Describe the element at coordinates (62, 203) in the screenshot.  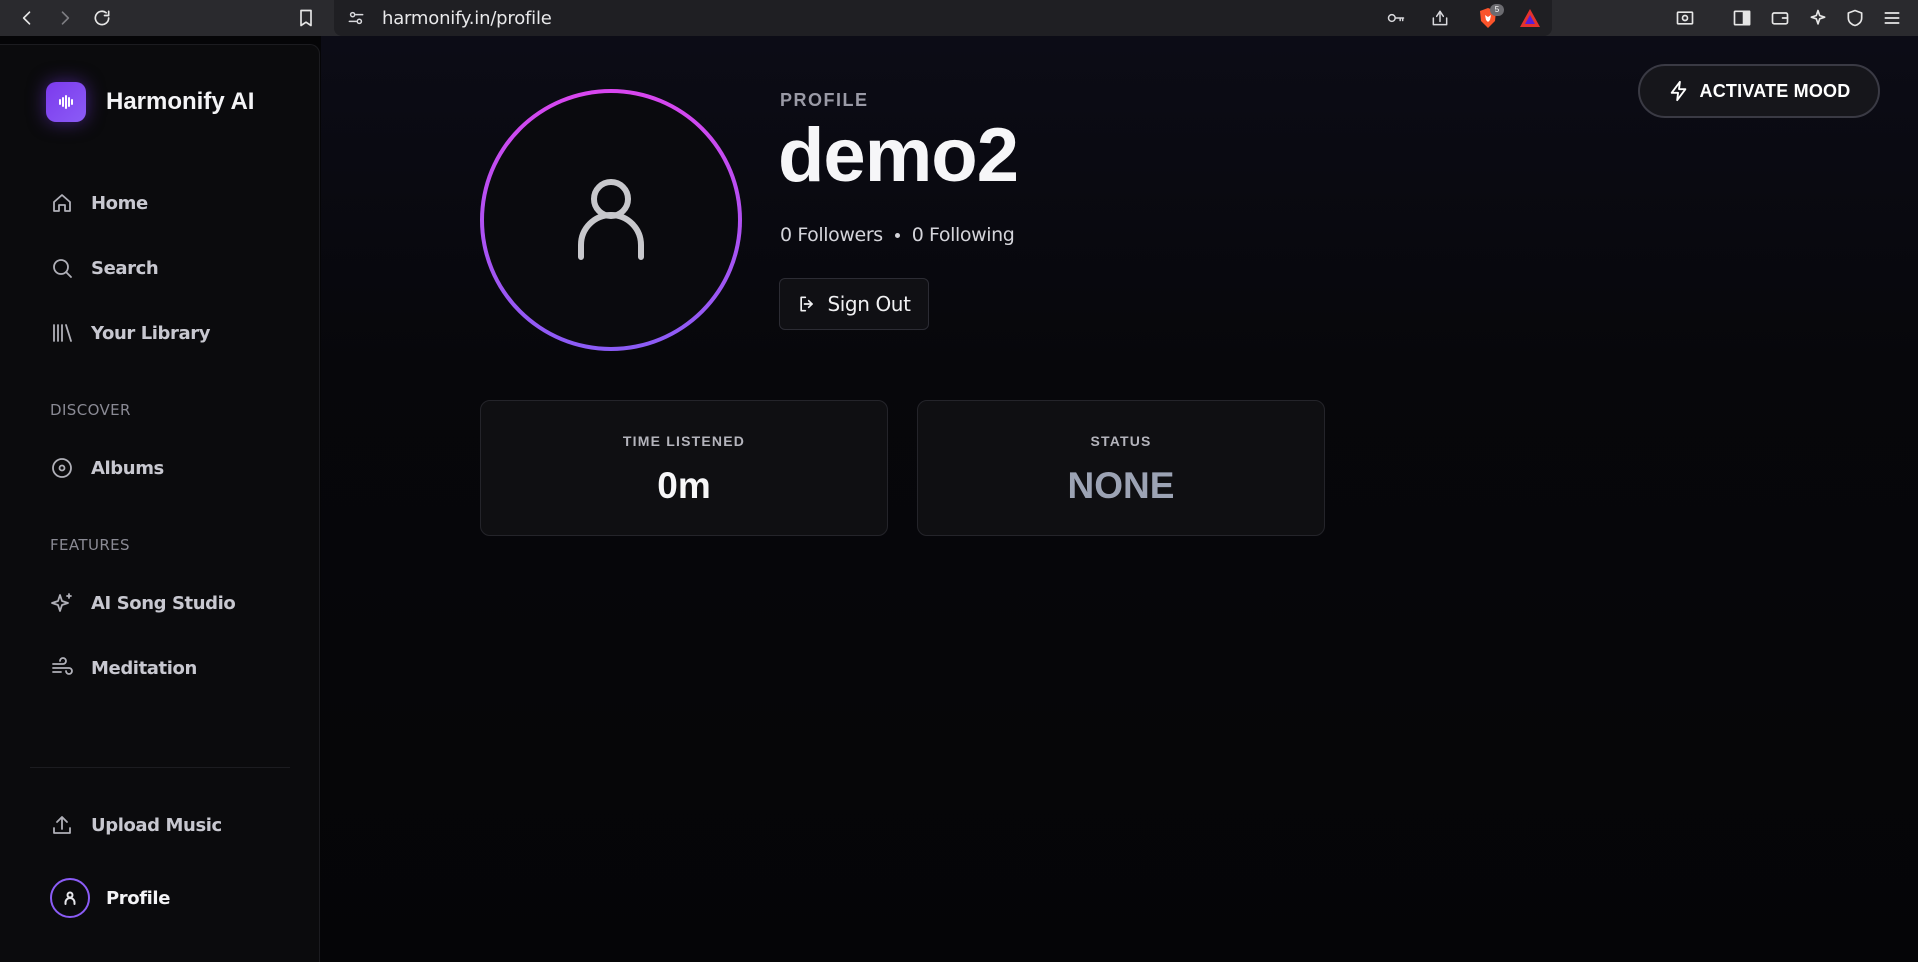
I see `home-icon` at that location.